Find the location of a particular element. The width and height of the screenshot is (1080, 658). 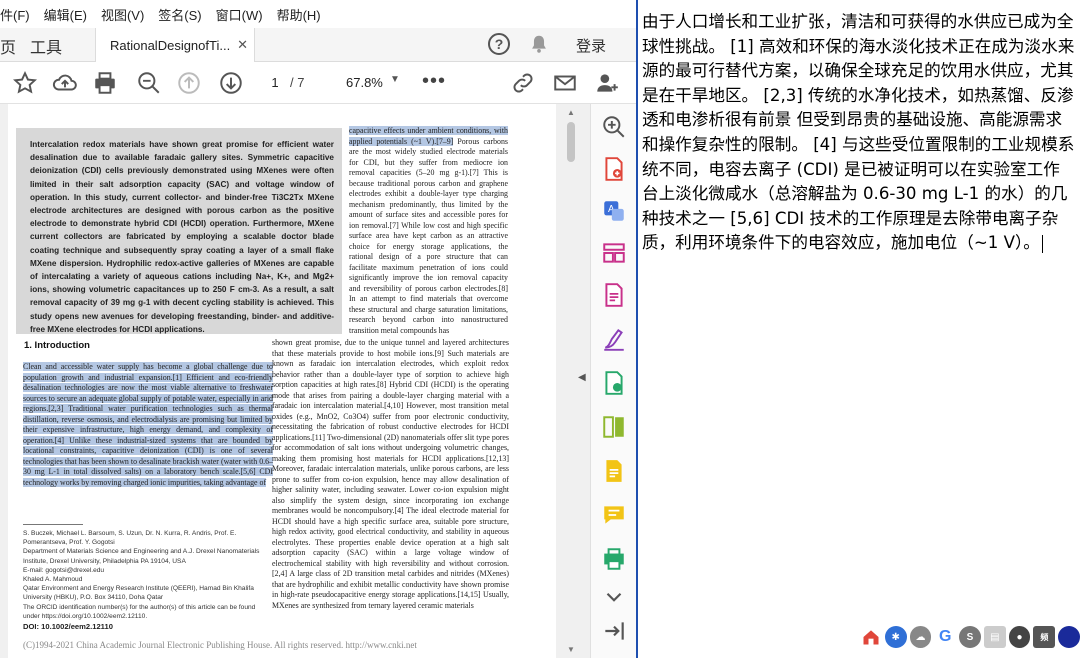

translate-icon: A is located at coordinates (614, 211).